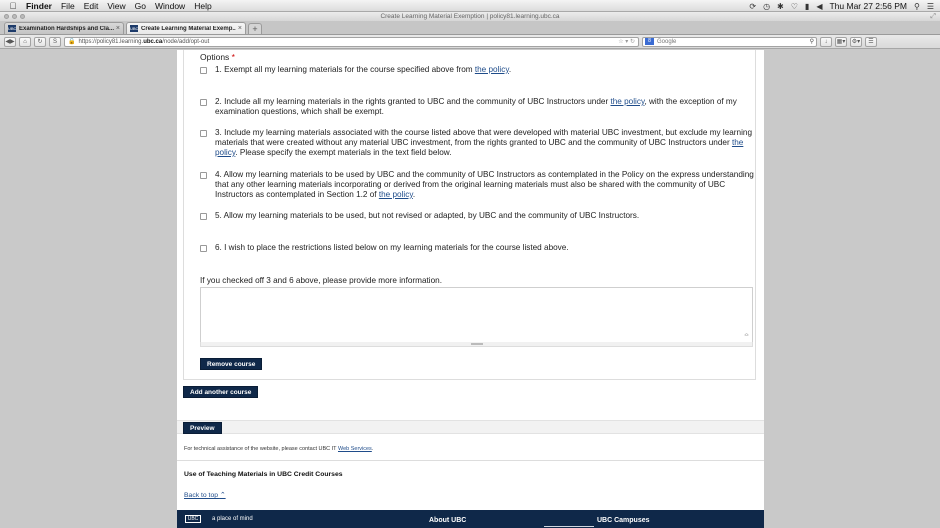 This screenshot has height=528, width=940. Describe the element at coordinates (186, 41) in the screenshot. I see `url-path: /node/add/opt-out` at that location.